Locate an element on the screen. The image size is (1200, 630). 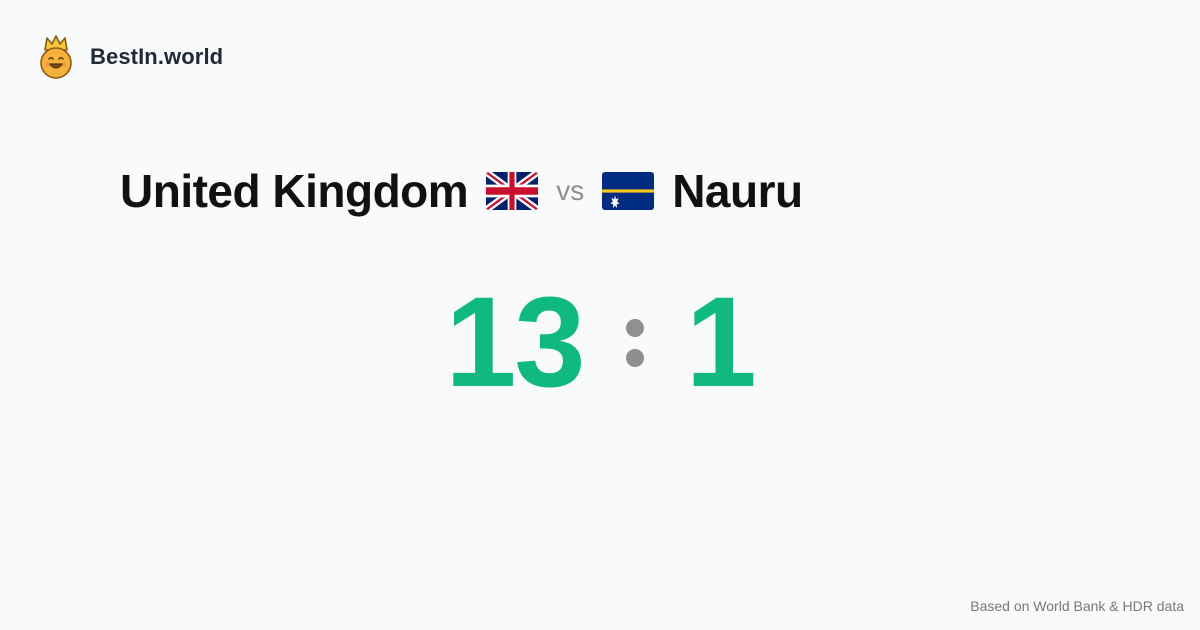
nauru-flag-icon is located at coordinates (628, 191).